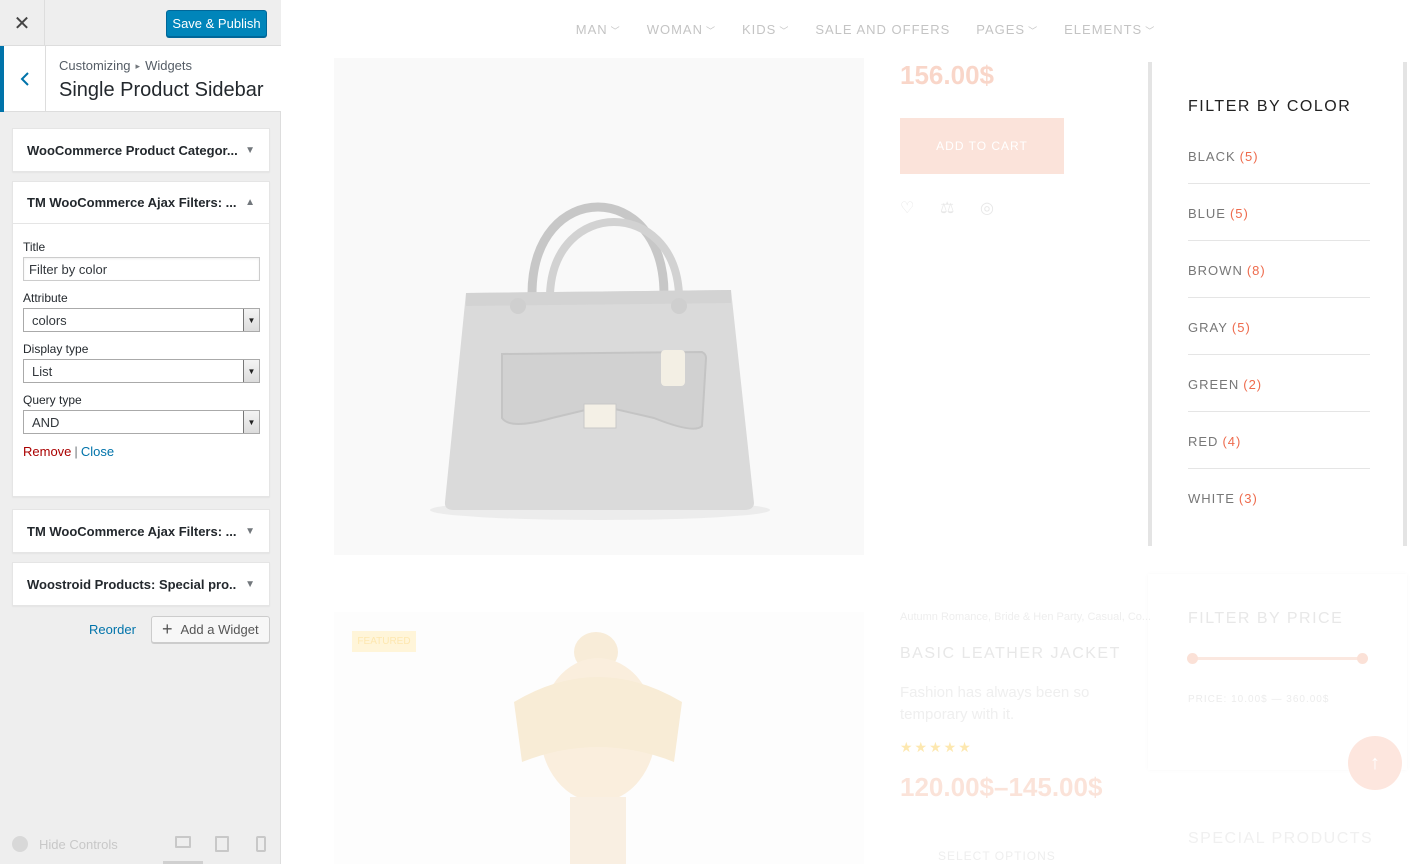  Describe the element at coordinates (161, 90) in the screenshot. I see `panel-title: Single Product Sidebar` at that location.